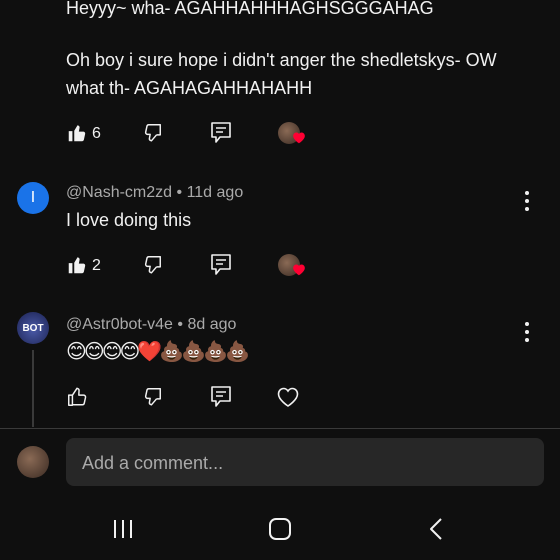 The image size is (560, 560). Describe the element at coordinates (119, 192) in the screenshot. I see `author-name: @Nash-cm2zd` at that location.